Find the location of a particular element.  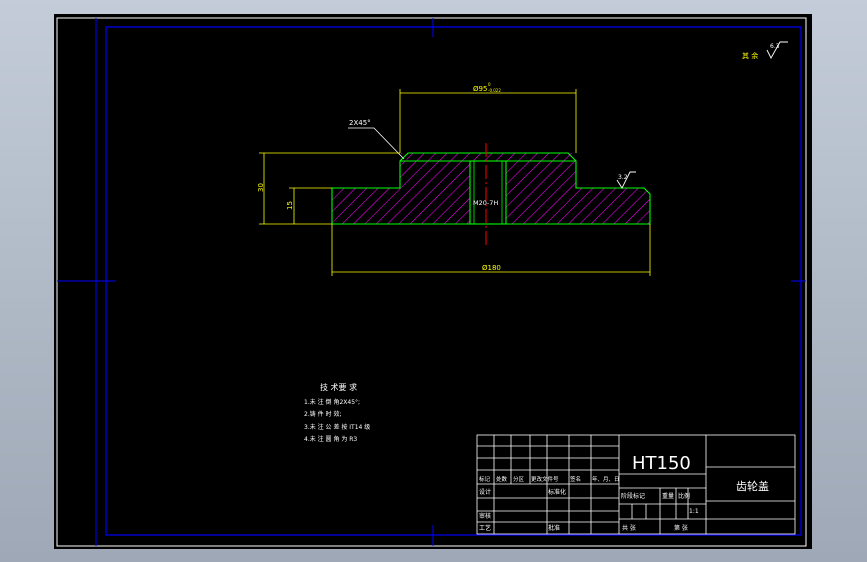

threaded-hole is located at coordinates (488, 192).